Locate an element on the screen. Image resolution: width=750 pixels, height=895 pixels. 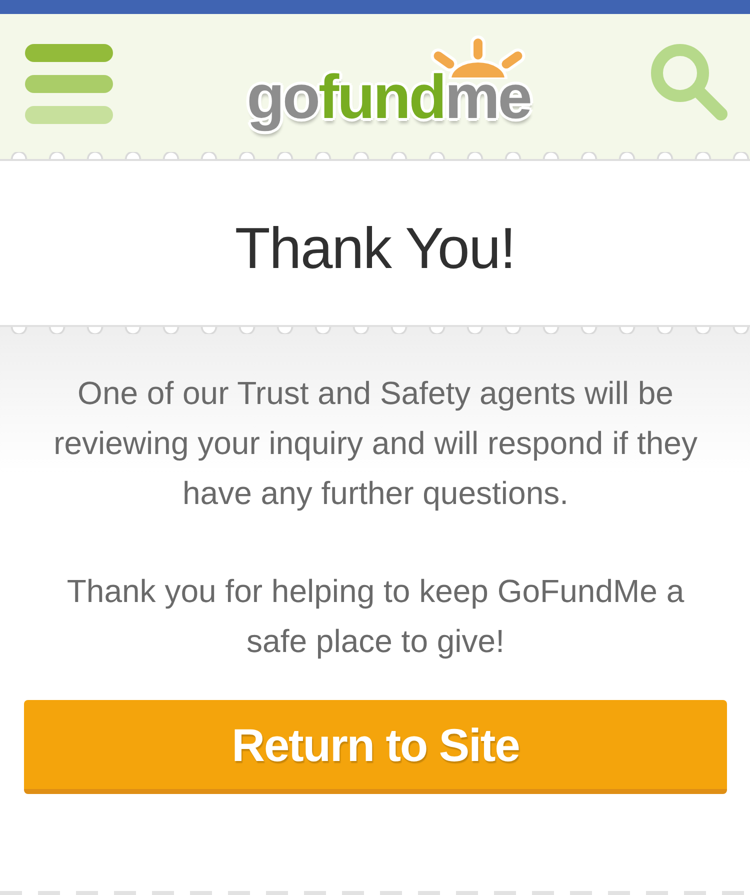
message-text: One of our Trust and Safety agents will be reviewing your inquiry and will respond if they have any further questions. is located at coordinates (375, 443).